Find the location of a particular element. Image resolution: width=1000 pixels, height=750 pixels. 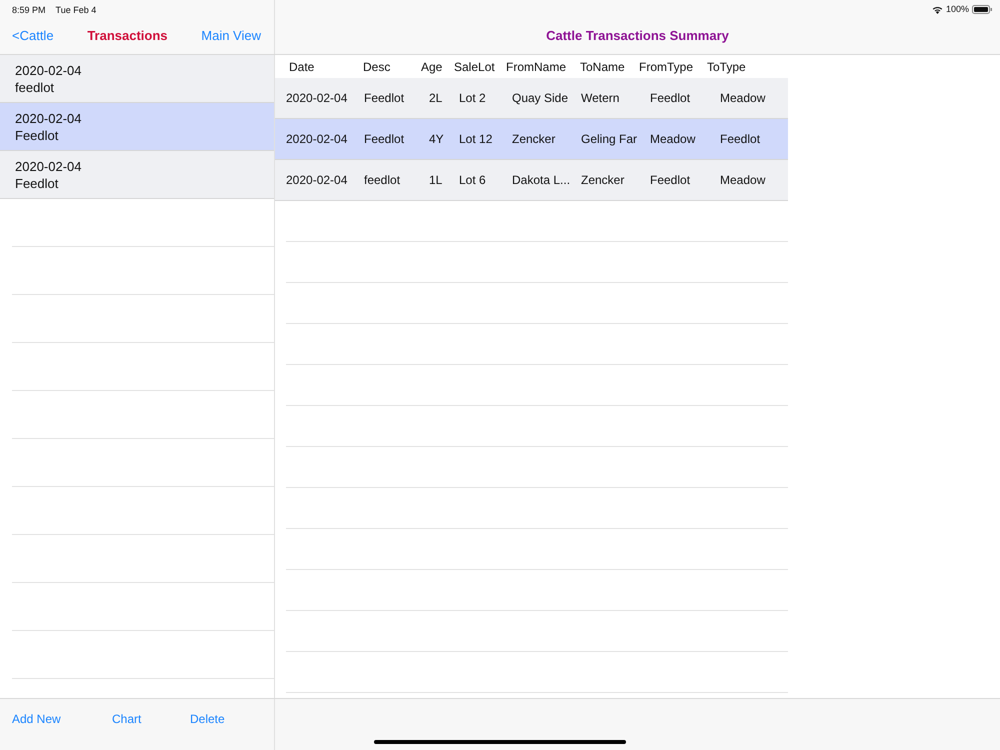

table-cell-text: 2L is located at coordinates (436, 98).